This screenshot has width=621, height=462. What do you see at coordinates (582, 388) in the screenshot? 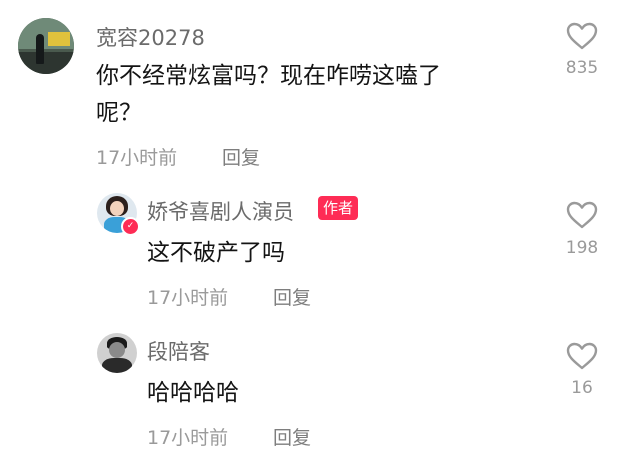
I see `like-count: 16` at bounding box center [582, 388].